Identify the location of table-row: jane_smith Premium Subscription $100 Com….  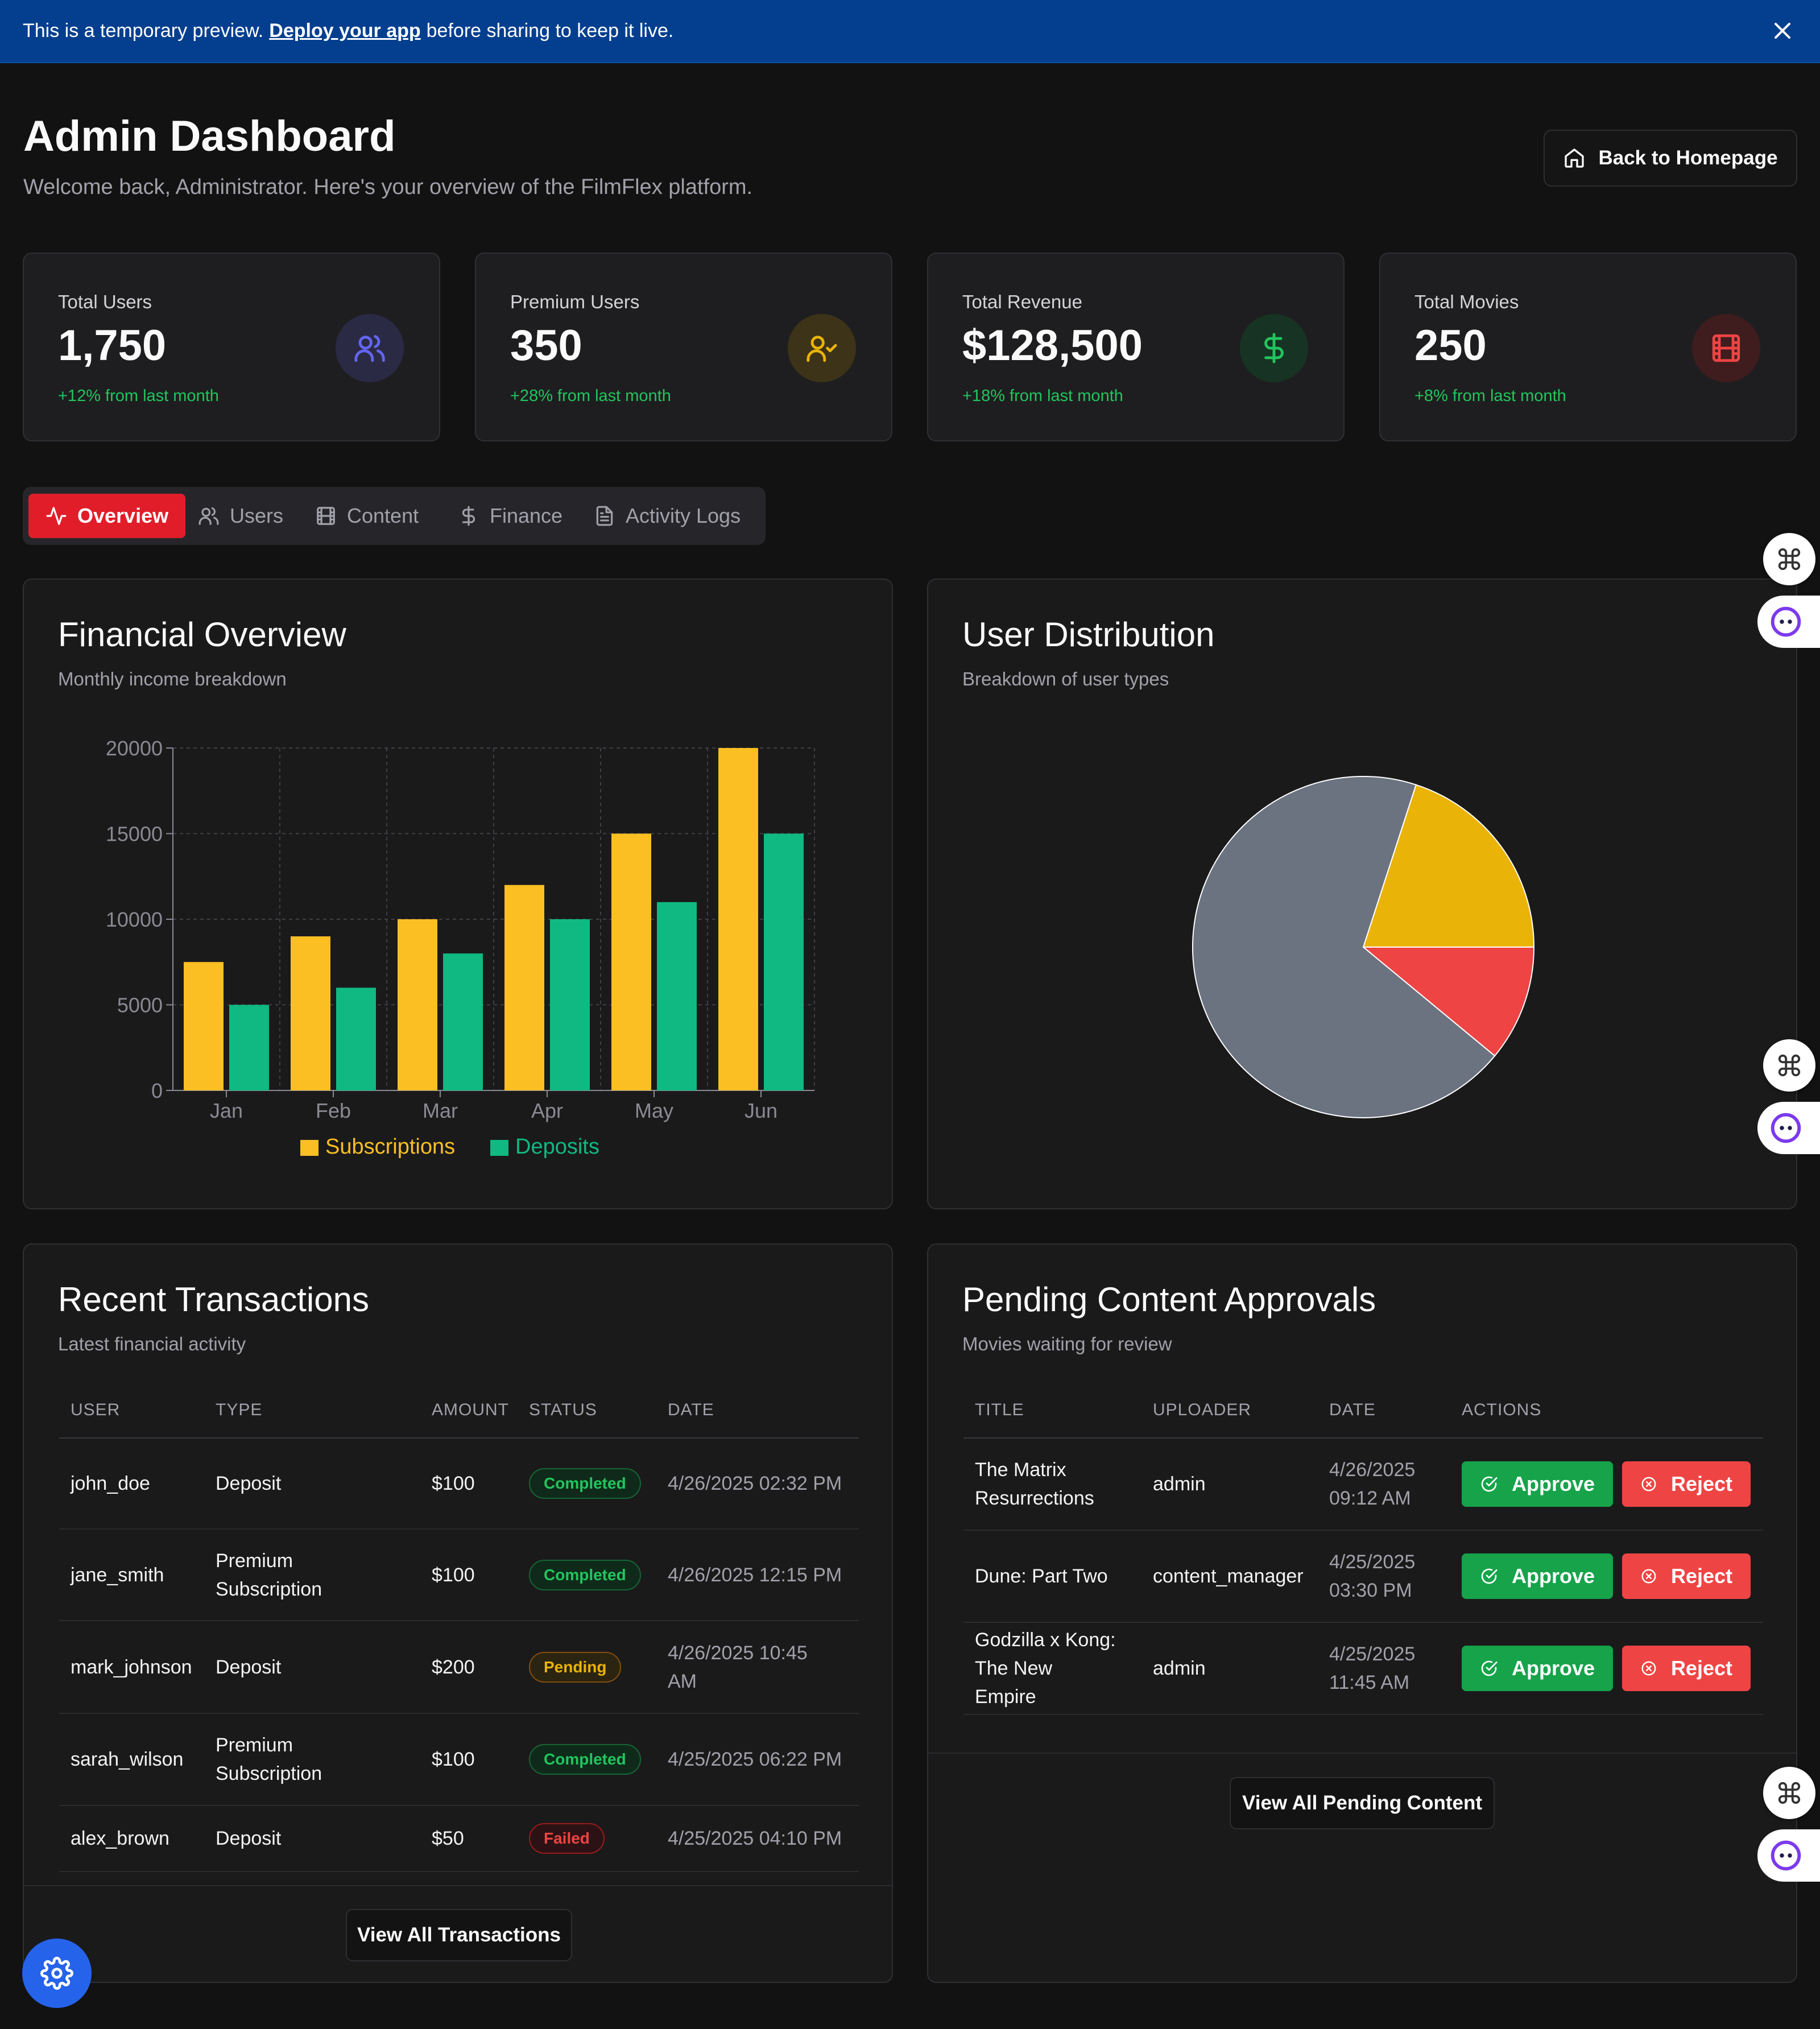
(459, 1575).